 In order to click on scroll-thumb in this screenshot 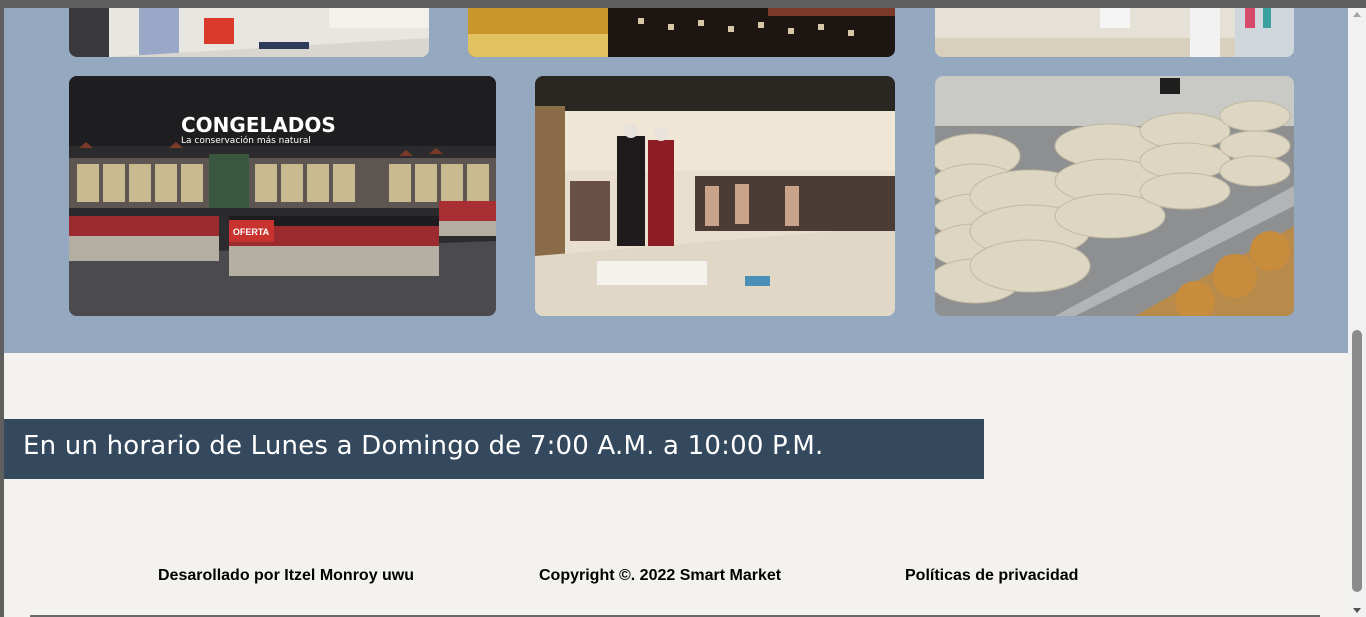, I will do `click(1357, 461)`.